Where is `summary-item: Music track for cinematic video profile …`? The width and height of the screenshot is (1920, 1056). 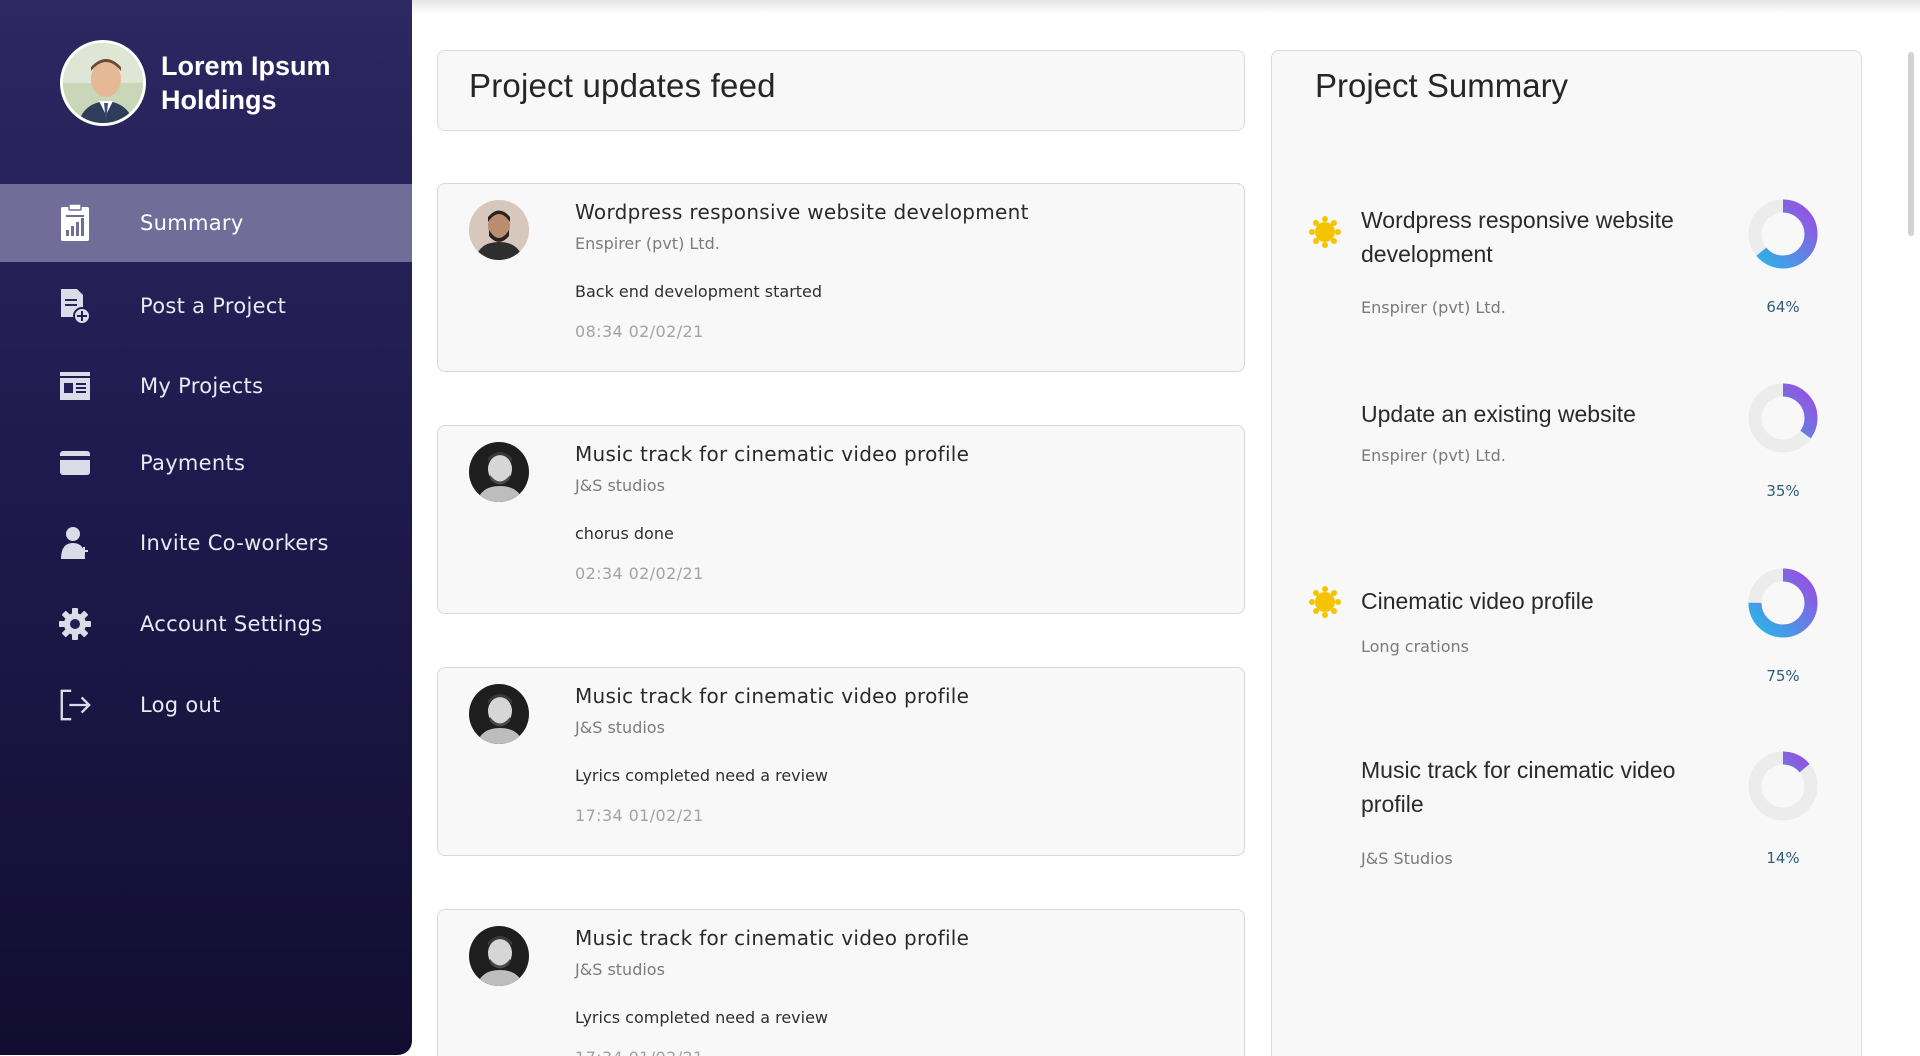
summary-item: Music track for cinematic video profile … is located at coordinates (1566, 837).